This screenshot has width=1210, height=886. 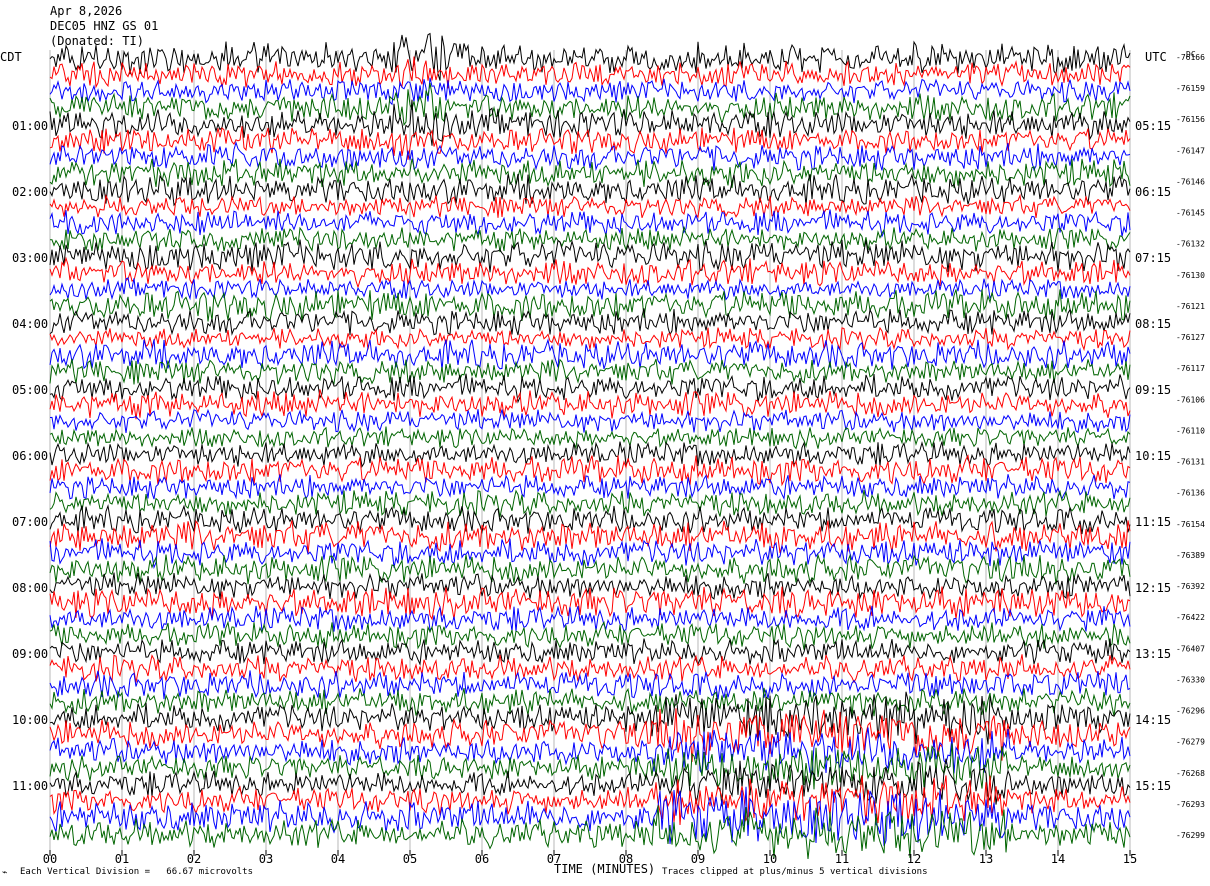 What do you see at coordinates (1153, 126) in the screenshot?
I see `utc-hour-label: 05:15` at bounding box center [1153, 126].